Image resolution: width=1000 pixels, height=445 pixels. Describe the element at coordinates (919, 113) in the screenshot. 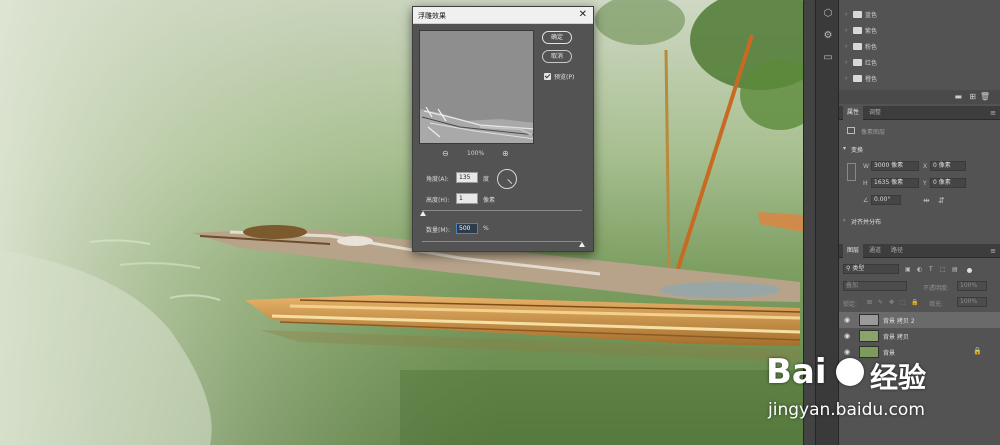

I see `properties-tabbar: 属性 调整 ≡` at that location.